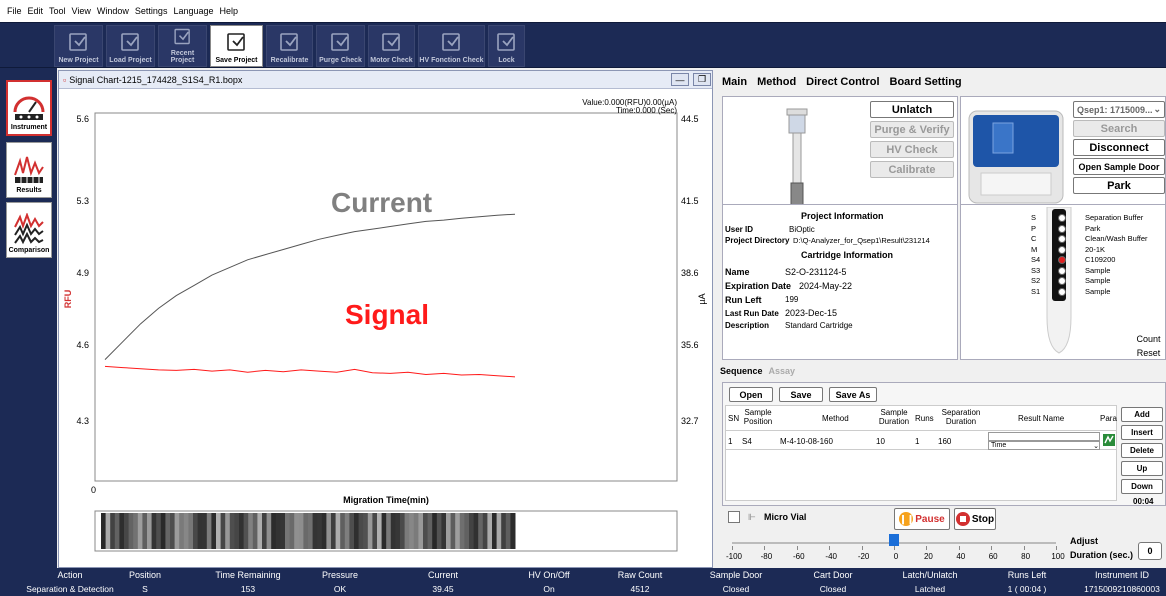  What do you see at coordinates (57, 11) in the screenshot?
I see `menu-tool: Tool` at bounding box center [57, 11].